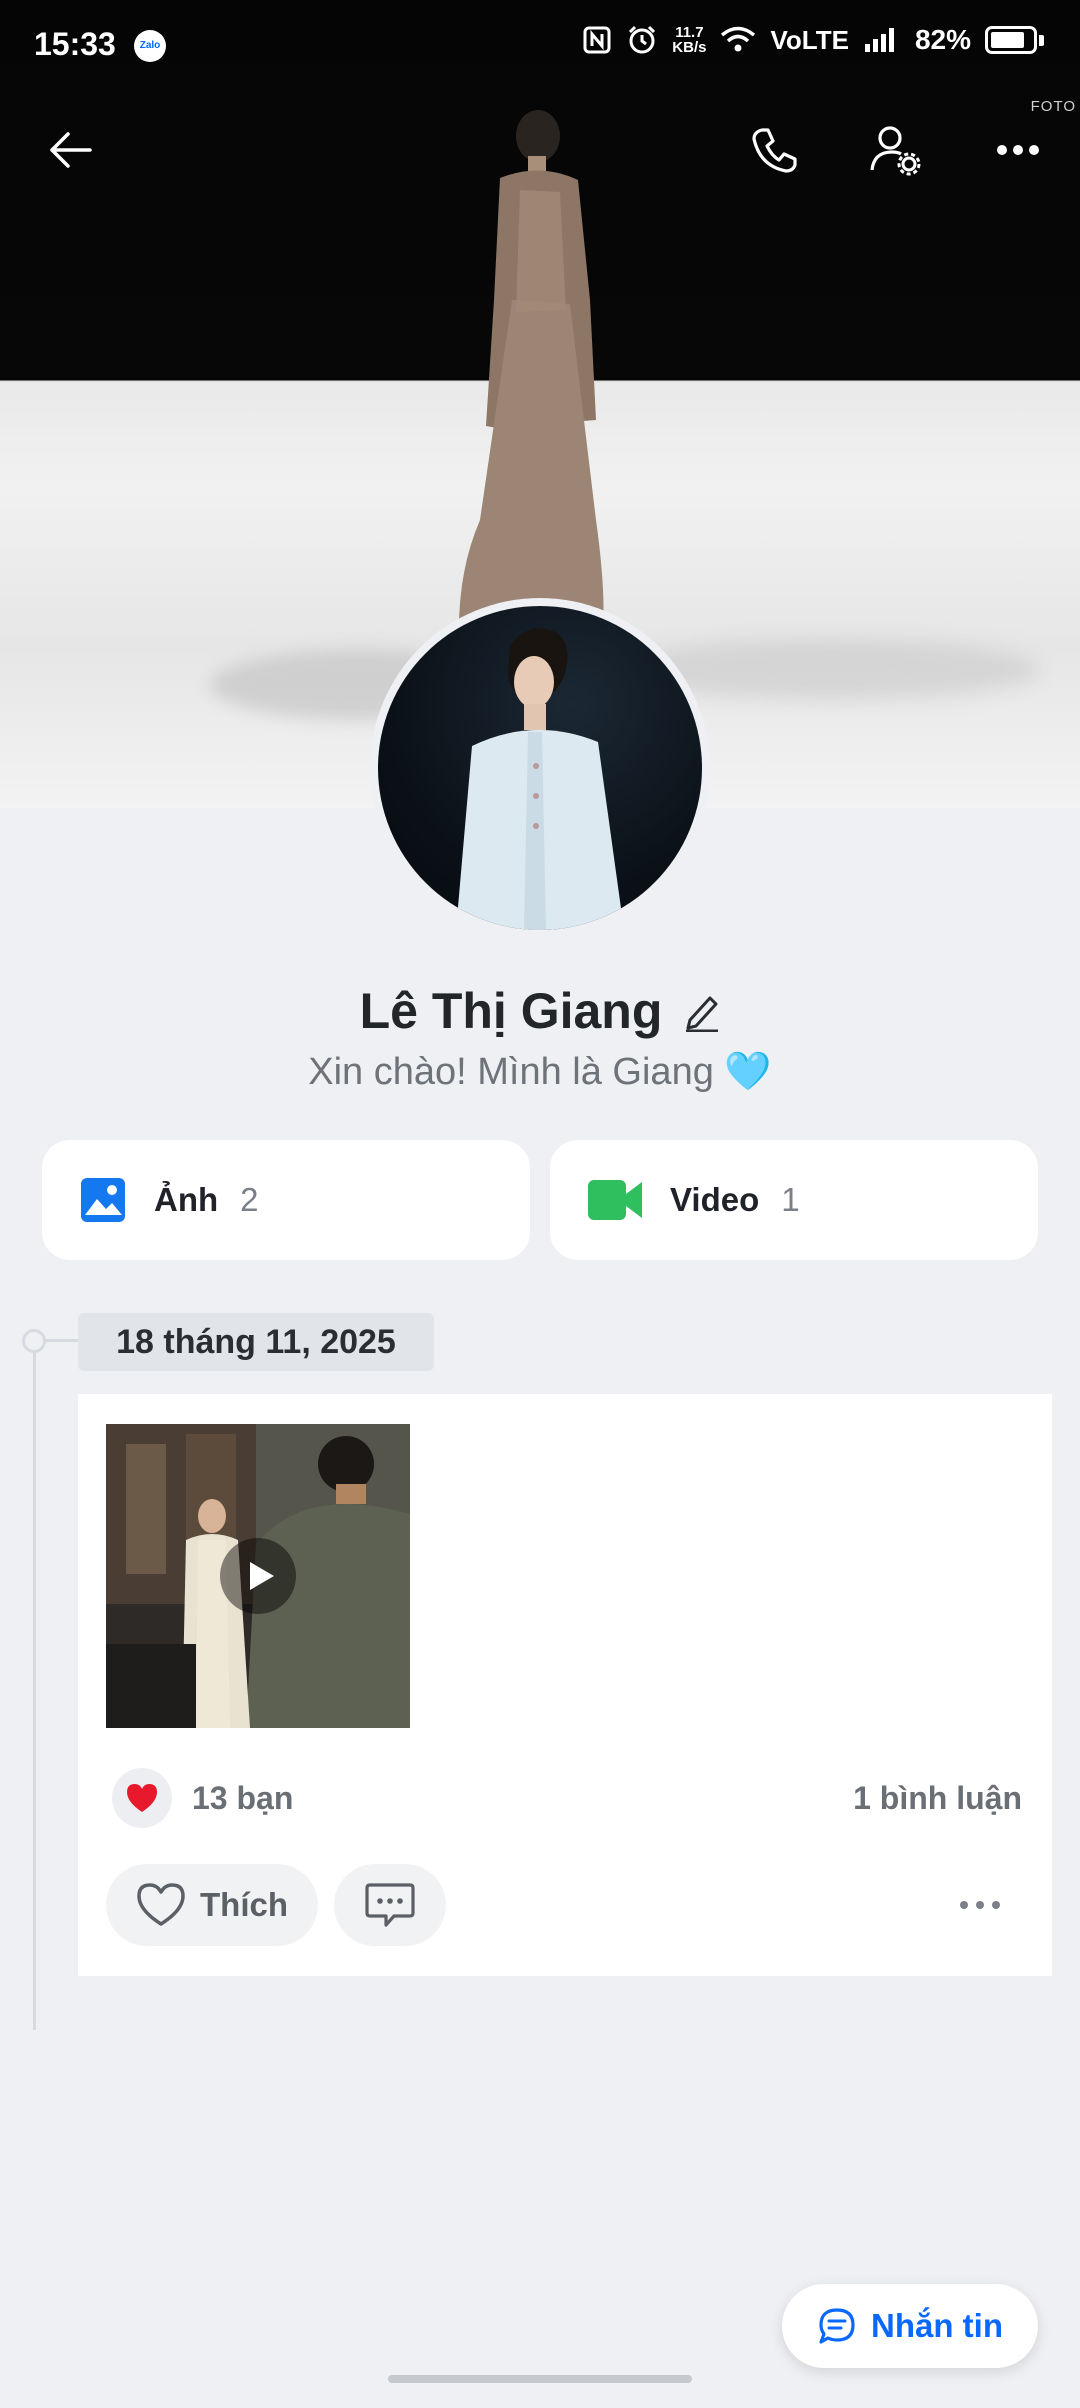 The width and height of the screenshot is (1080, 2408). What do you see at coordinates (715, 1199) in the screenshot?
I see `videos-label: Video` at bounding box center [715, 1199].